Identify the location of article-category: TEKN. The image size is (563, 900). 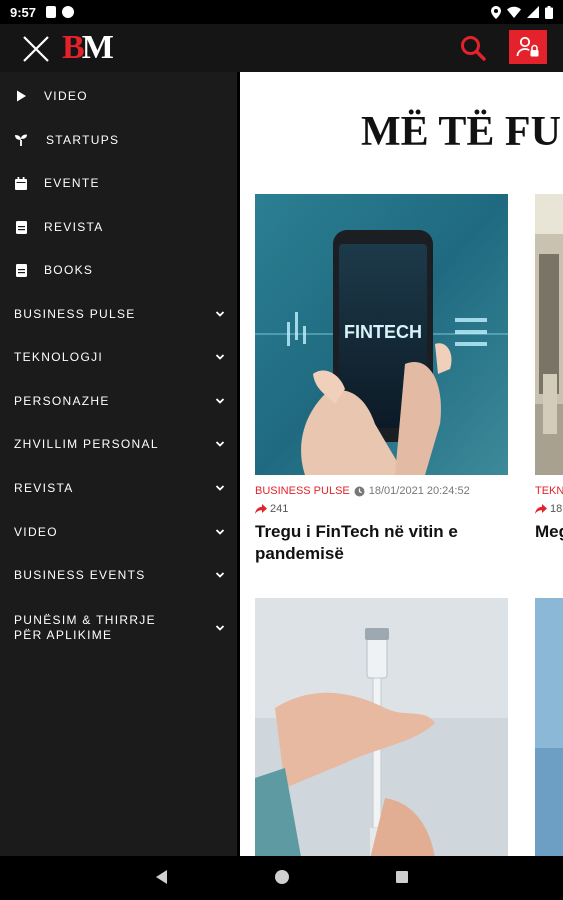
(549, 491).